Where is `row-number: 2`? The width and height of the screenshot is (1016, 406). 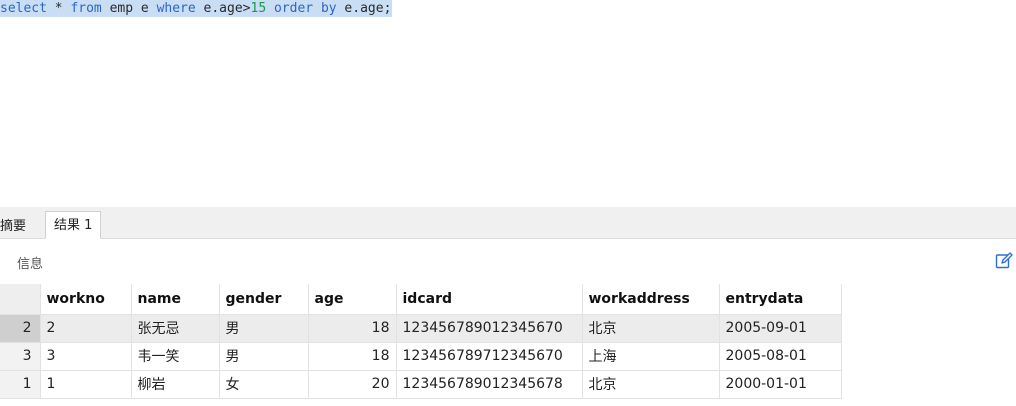 row-number: 2 is located at coordinates (20, 328).